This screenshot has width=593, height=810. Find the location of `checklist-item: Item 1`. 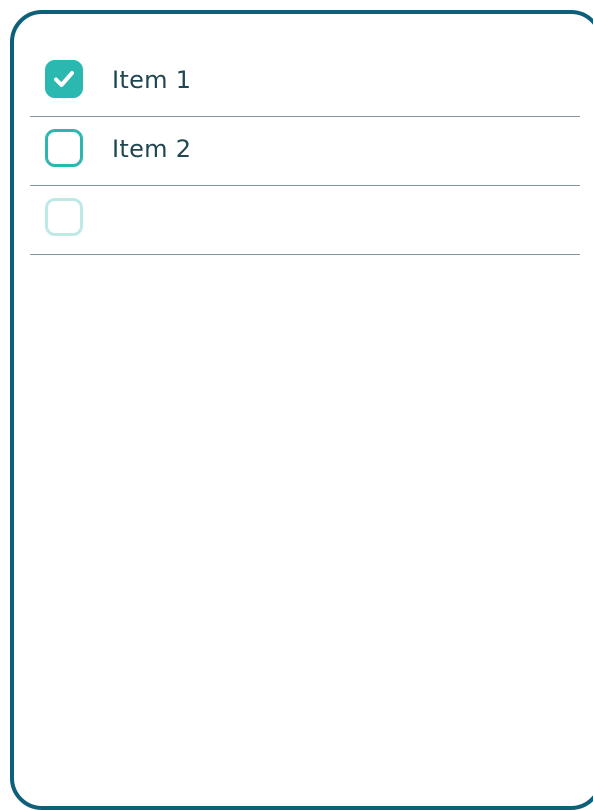

checklist-item: Item 1 is located at coordinates (305, 82).